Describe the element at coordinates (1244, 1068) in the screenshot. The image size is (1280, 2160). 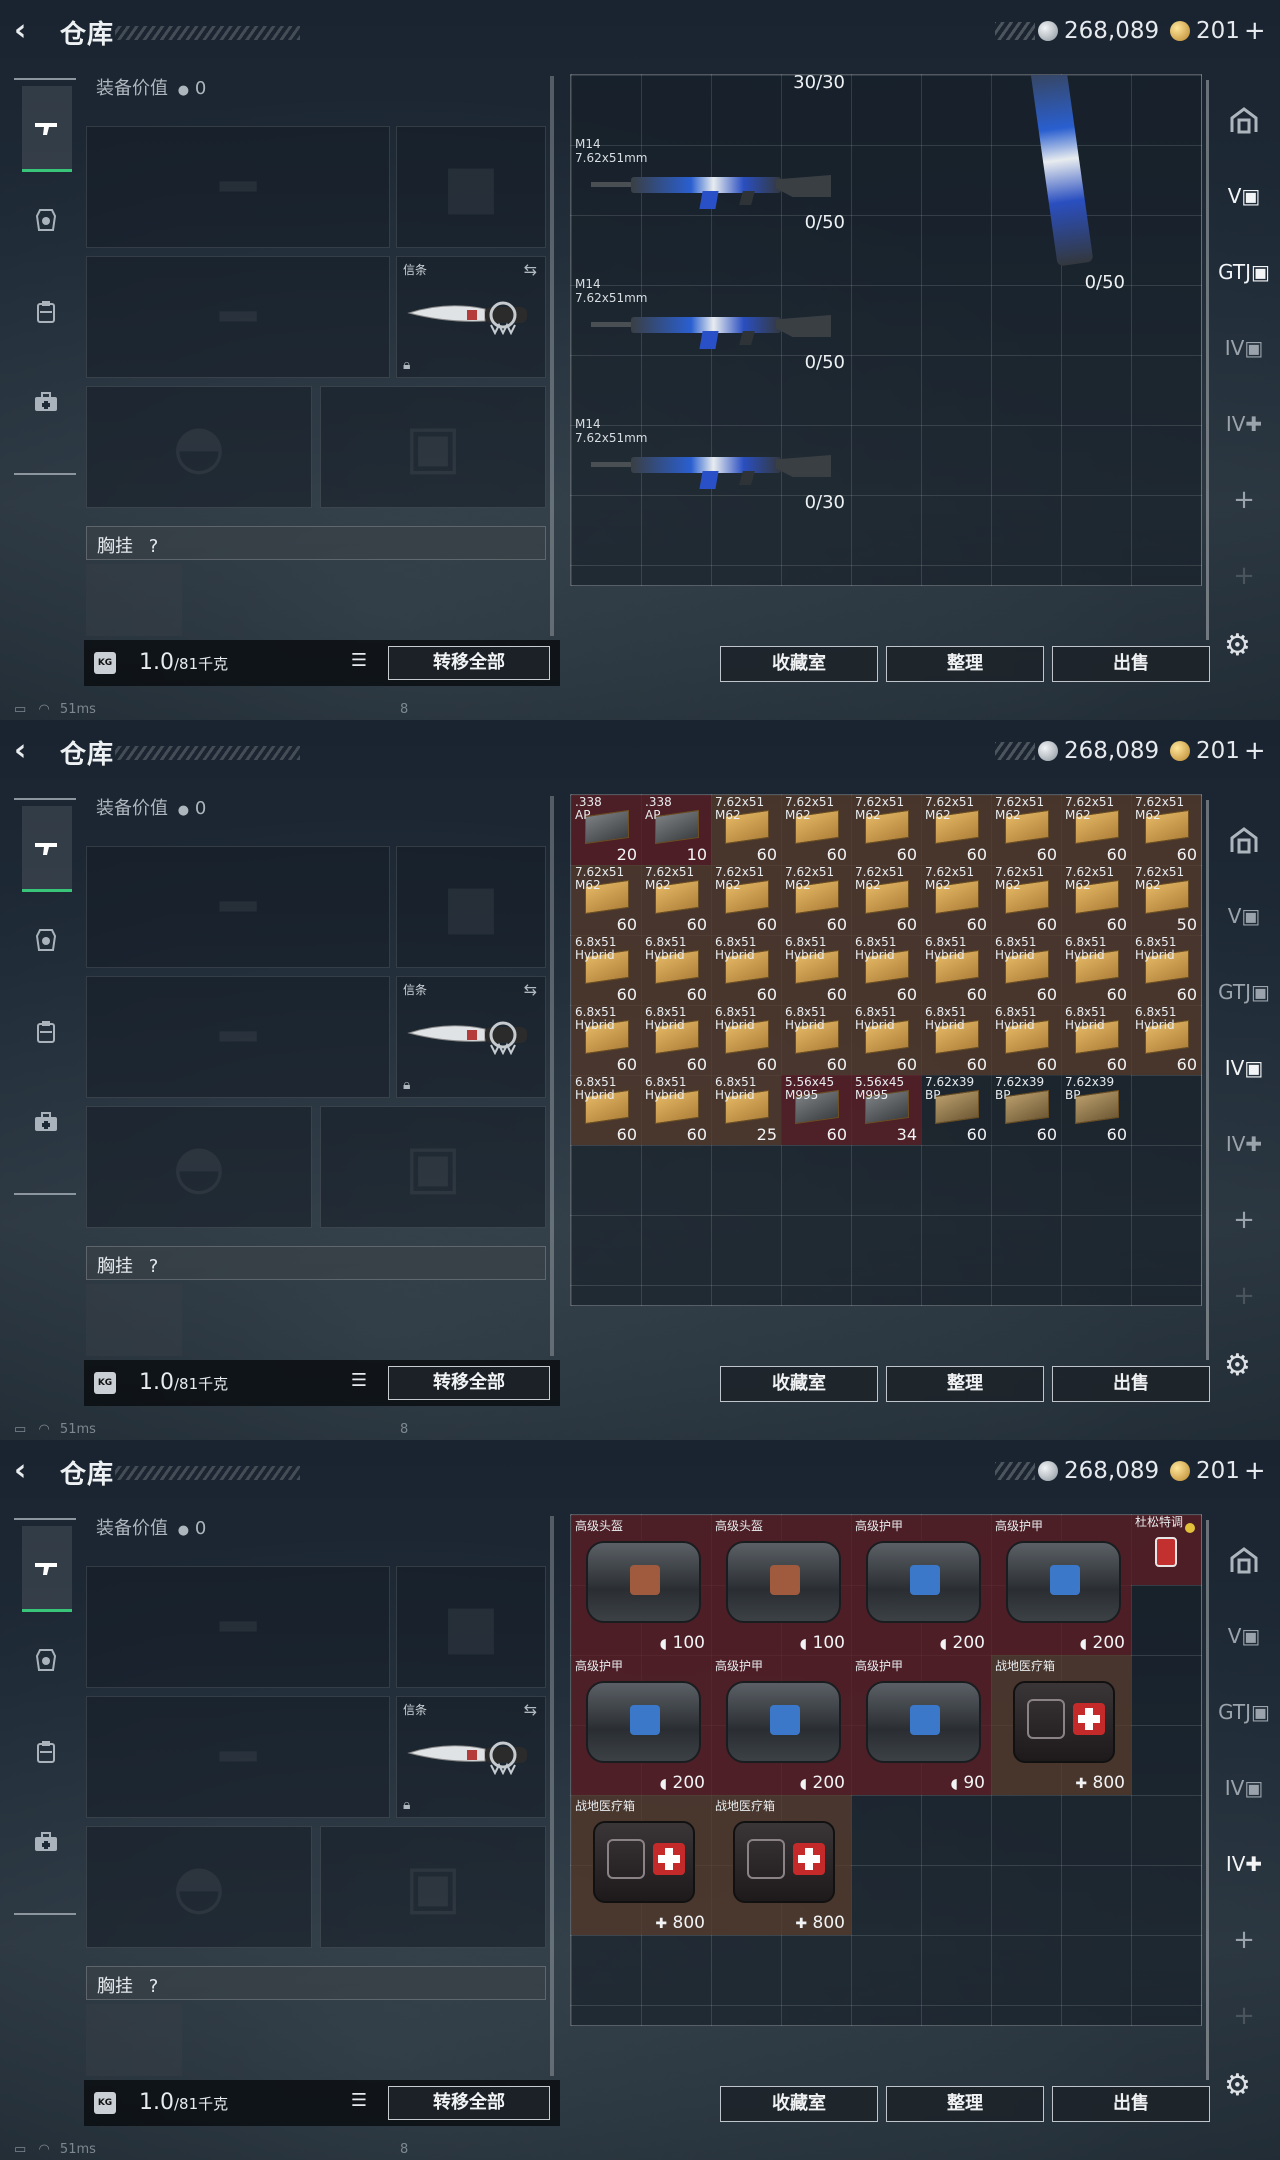
I see `storage-page-4-icon: IV▣` at that location.